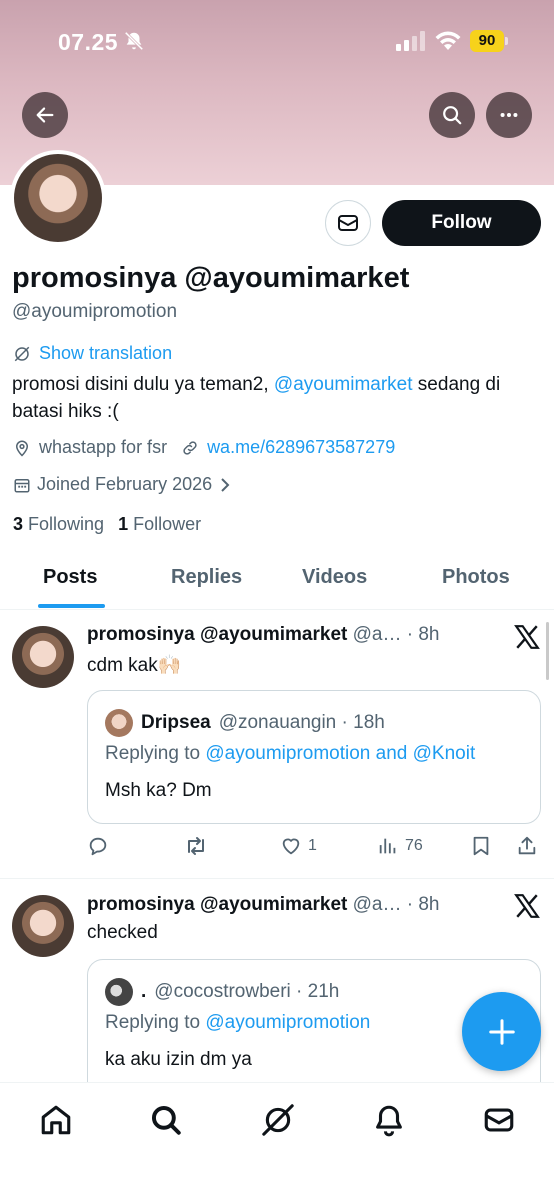  I want to click on bookmark-icon, so click(481, 846).